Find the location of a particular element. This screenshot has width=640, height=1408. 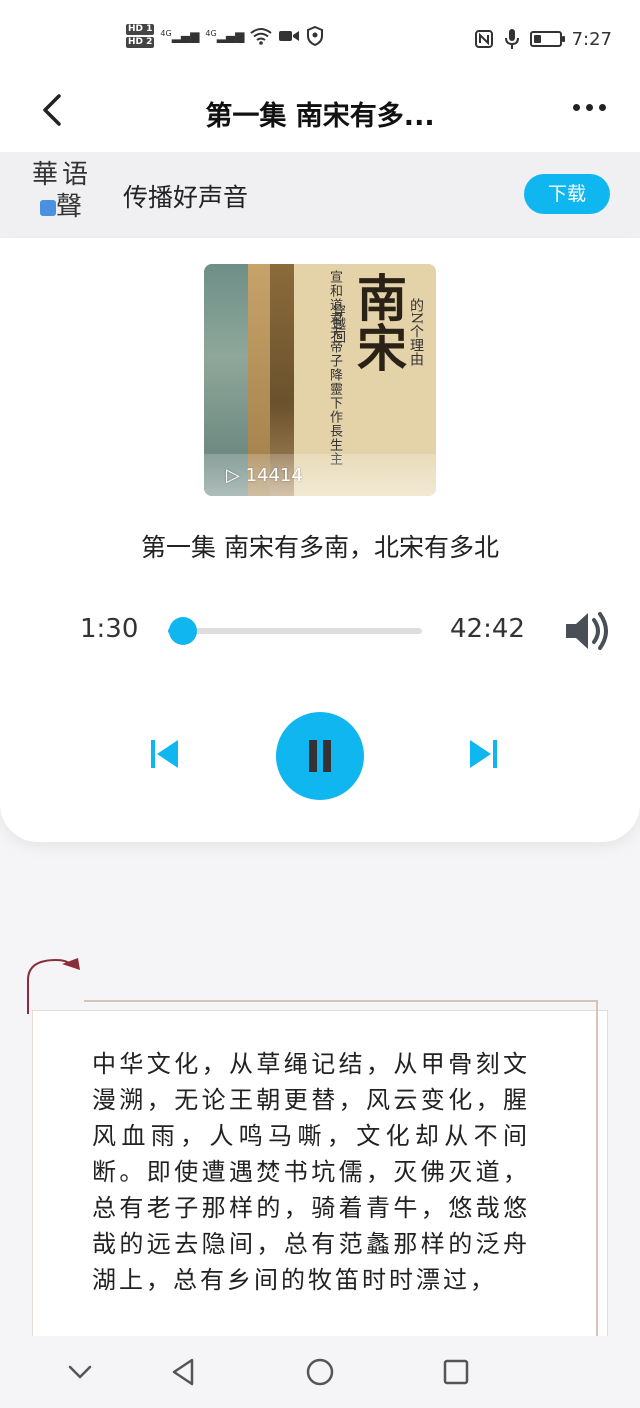

status-bar: HD 1 HD 2 4G▂▄▆ 4G▂▄▆ 7:27 is located at coordinates (320, 40).